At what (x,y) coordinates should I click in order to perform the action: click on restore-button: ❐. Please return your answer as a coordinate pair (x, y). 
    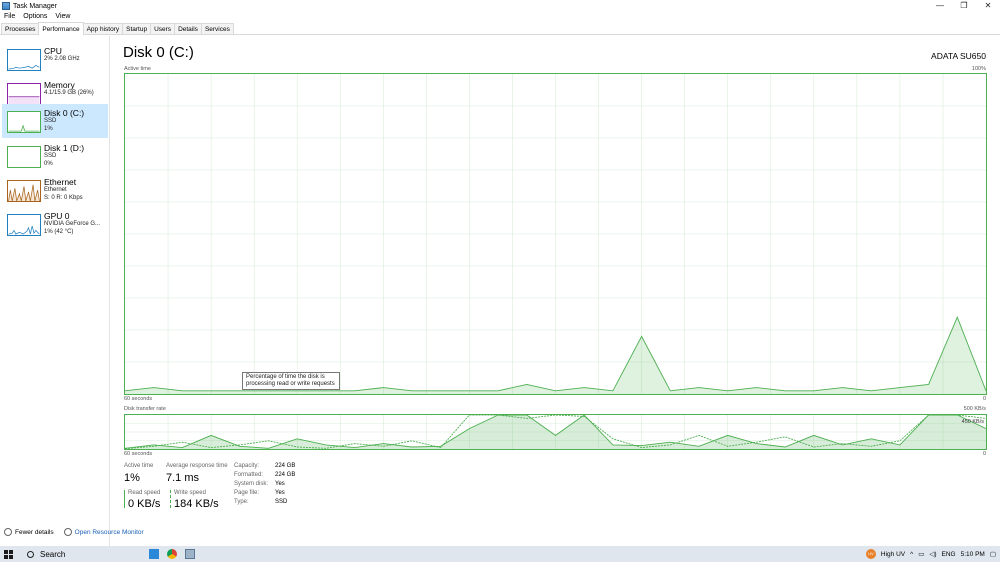
    Looking at the image, I should click on (964, 6).